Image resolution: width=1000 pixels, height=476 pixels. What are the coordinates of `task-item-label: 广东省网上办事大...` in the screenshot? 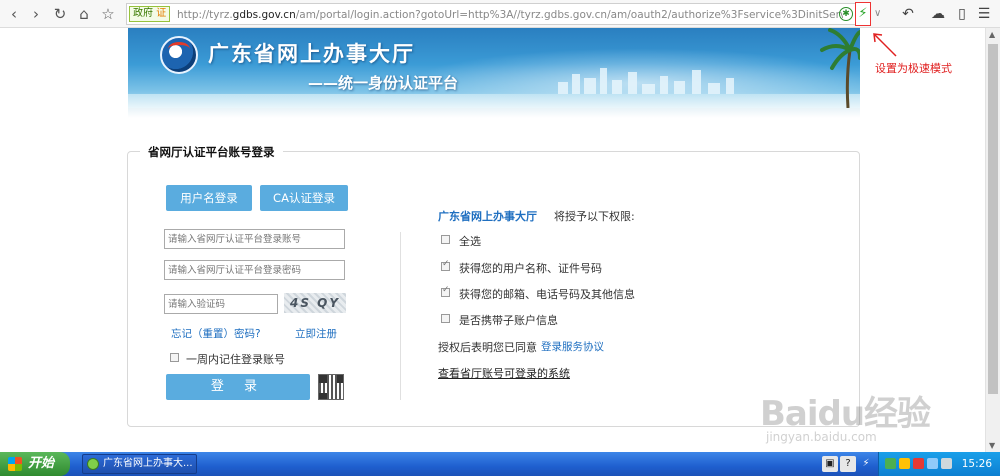 It's located at (148, 463).